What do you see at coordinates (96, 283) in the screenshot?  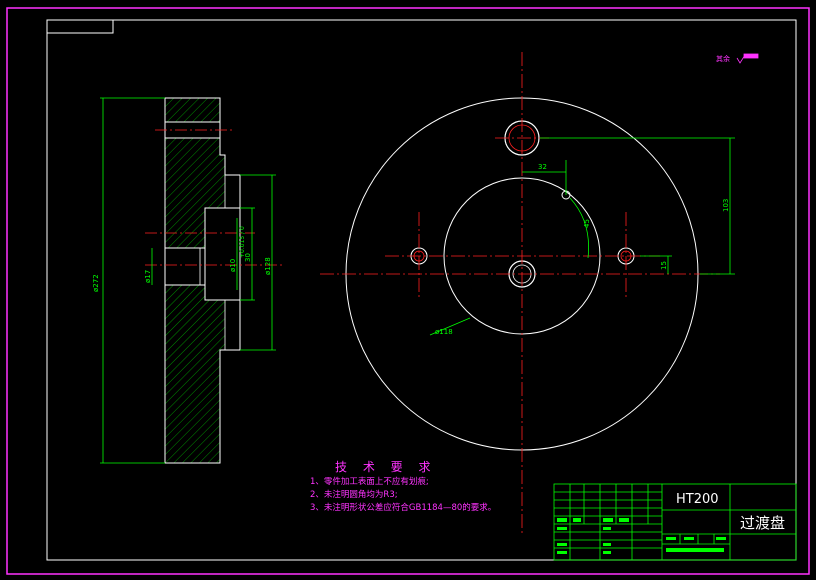 I see `dim-d272: ø272` at bounding box center [96, 283].